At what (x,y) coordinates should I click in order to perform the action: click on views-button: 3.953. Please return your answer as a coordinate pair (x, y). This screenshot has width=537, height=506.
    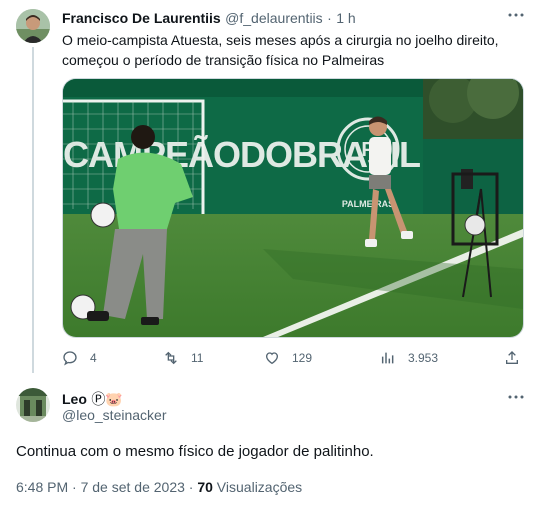
    Looking at the image, I should click on (409, 358).